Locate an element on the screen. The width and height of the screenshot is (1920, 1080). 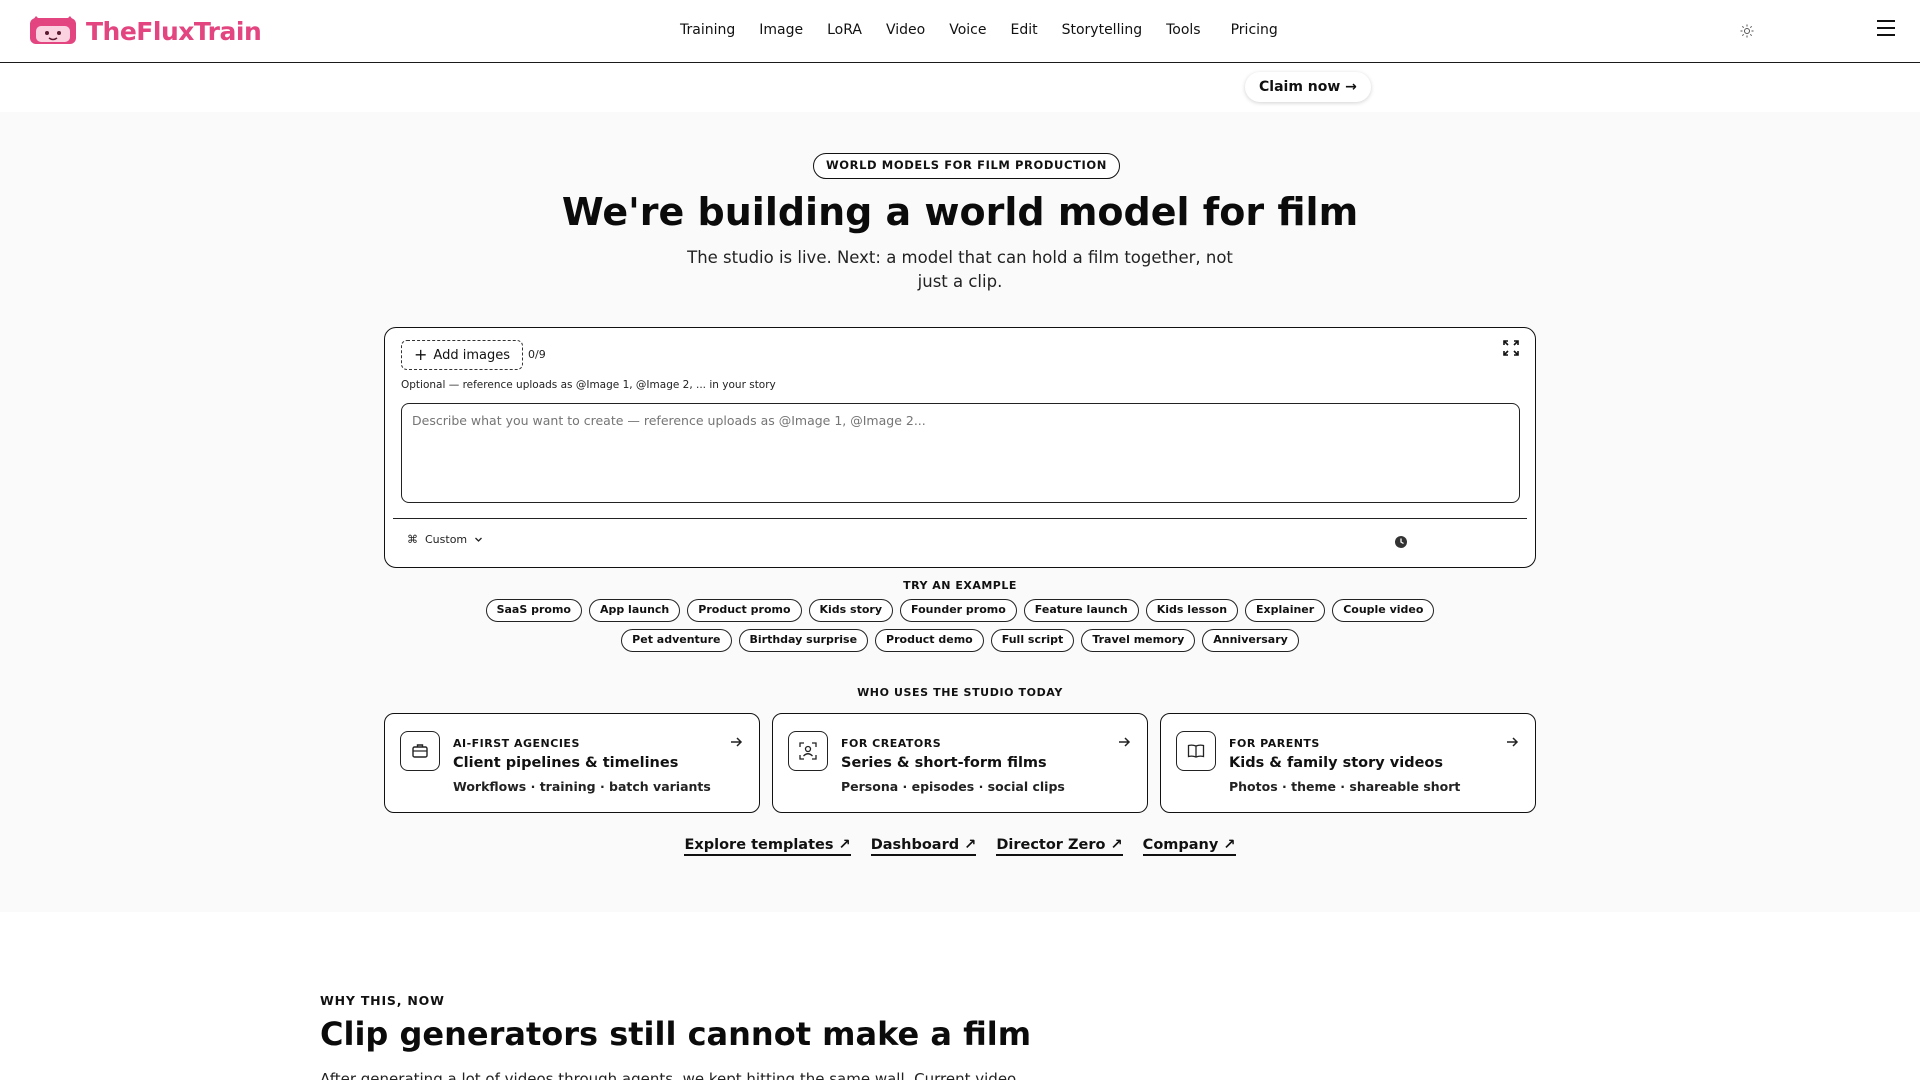
explore-templates-link: Explore templates ↗ is located at coordinates (767, 846).